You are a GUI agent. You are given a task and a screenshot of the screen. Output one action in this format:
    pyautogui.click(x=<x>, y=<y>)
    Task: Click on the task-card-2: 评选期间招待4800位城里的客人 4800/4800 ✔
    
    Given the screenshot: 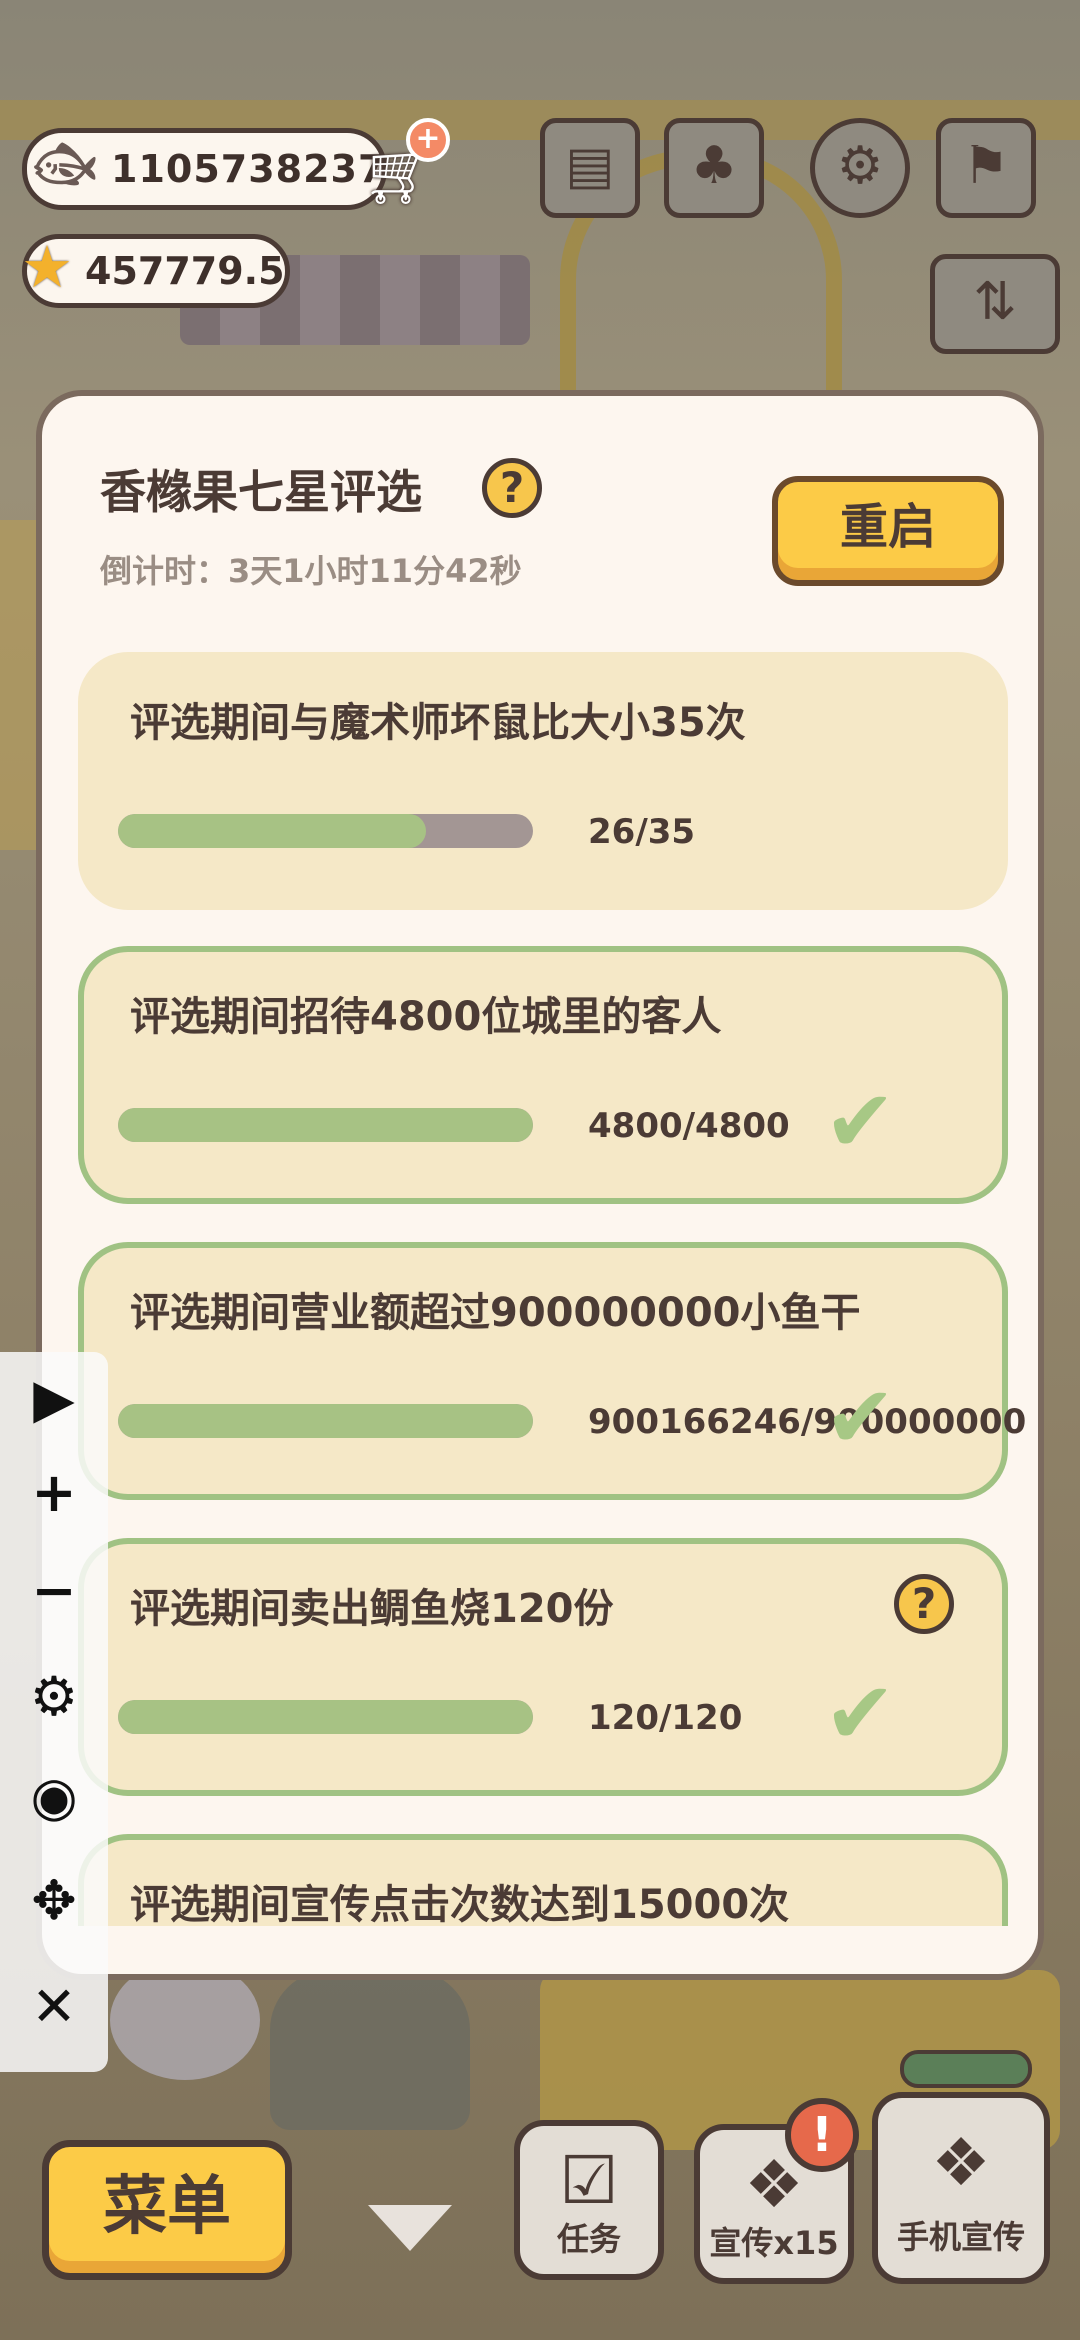 What is the action you would take?
    pyautogui.click(x=543, y=1075)
    